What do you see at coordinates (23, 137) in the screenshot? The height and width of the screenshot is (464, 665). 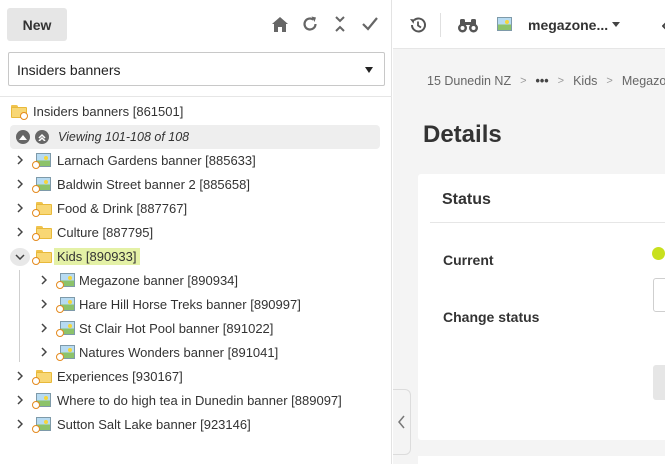 I see `page-up-icon` at bounding box center [23, 137].